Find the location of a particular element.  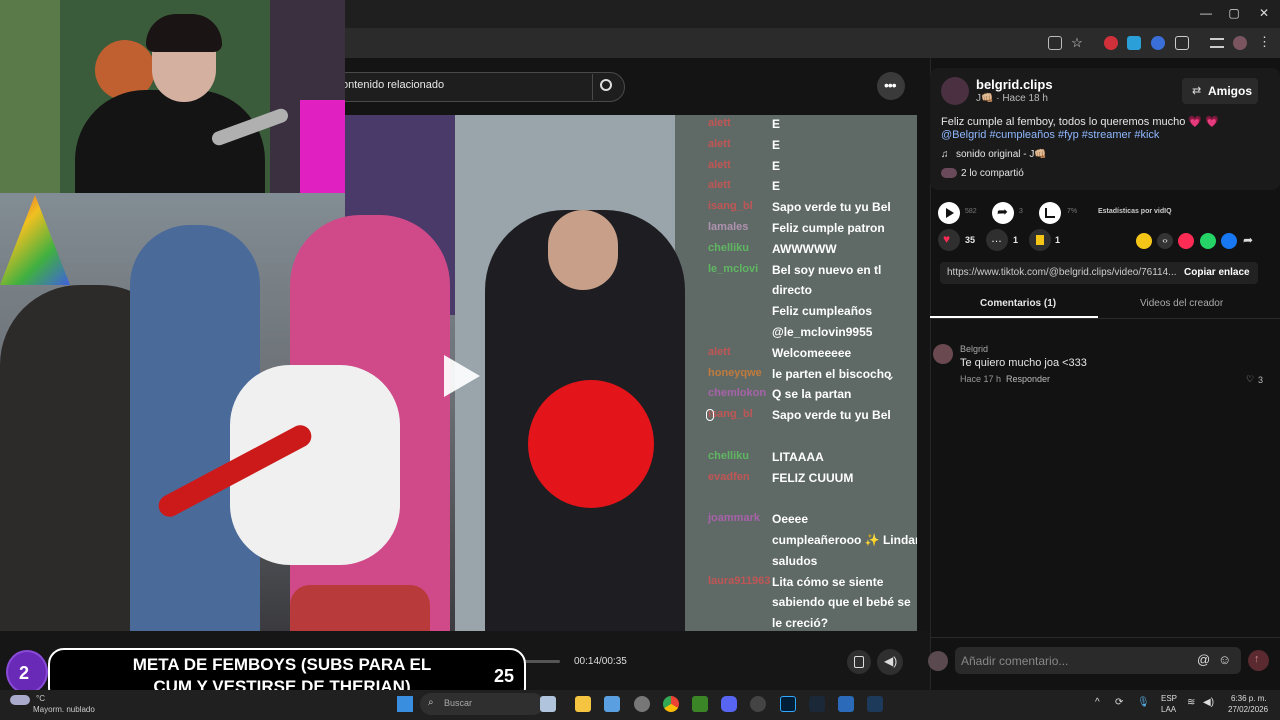

profile-avatar-icon is located at coordinates (1240, 43).